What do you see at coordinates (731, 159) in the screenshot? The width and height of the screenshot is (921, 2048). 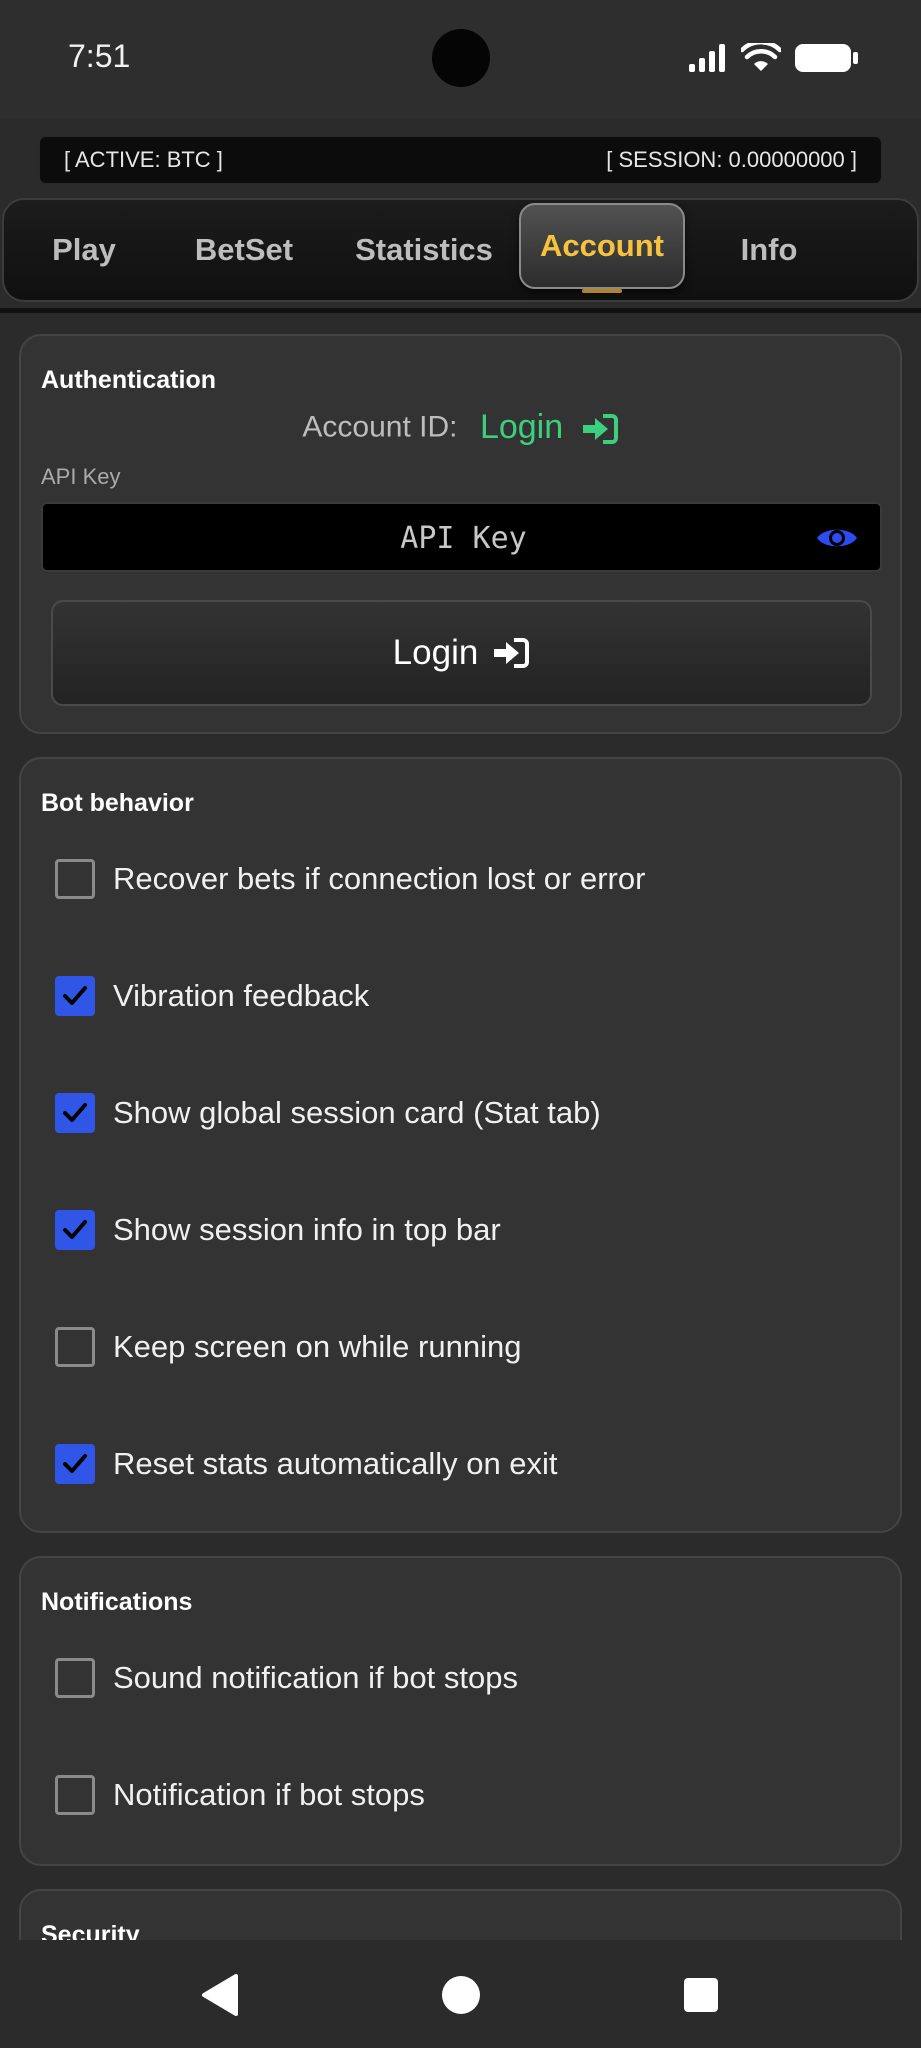 I see `session-balance-label: [ SESSION: 0.00000000 ]` at bounding box center [731, 159].